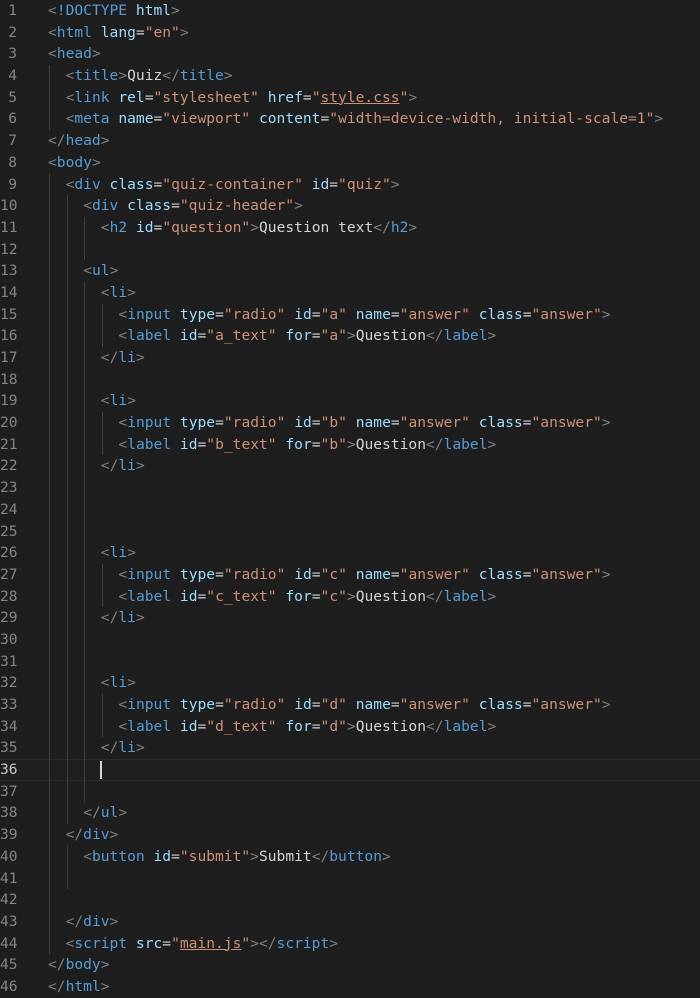  Describe the element at coordinates (350, 227) in the screenshot. I see `code-line: 11 <h2 id="question">Question text</h2>` at that location.